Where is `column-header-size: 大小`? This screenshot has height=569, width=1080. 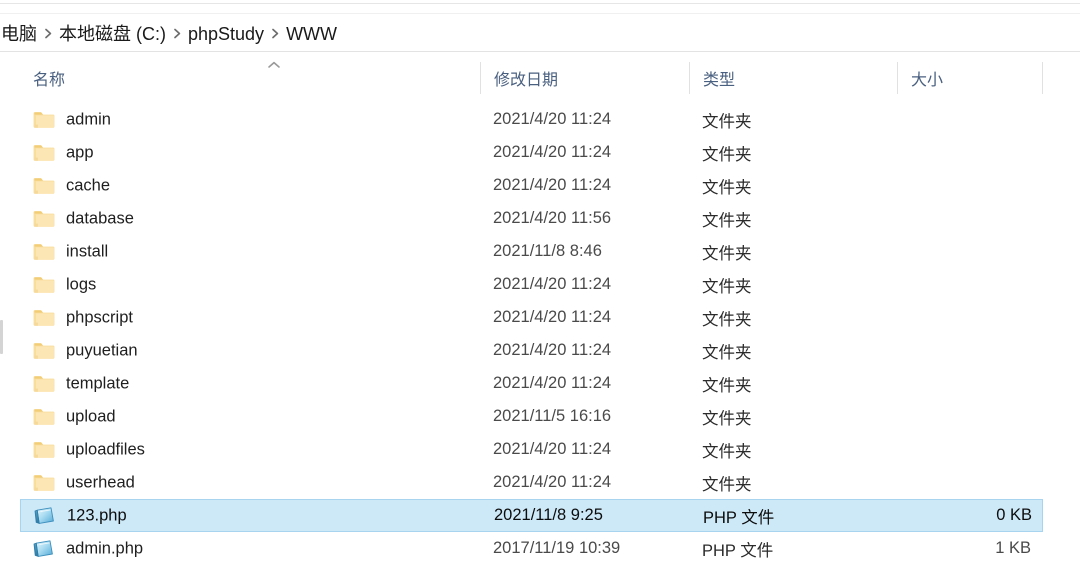
column-header-size: 大小 is located at coordinates (970, 78).